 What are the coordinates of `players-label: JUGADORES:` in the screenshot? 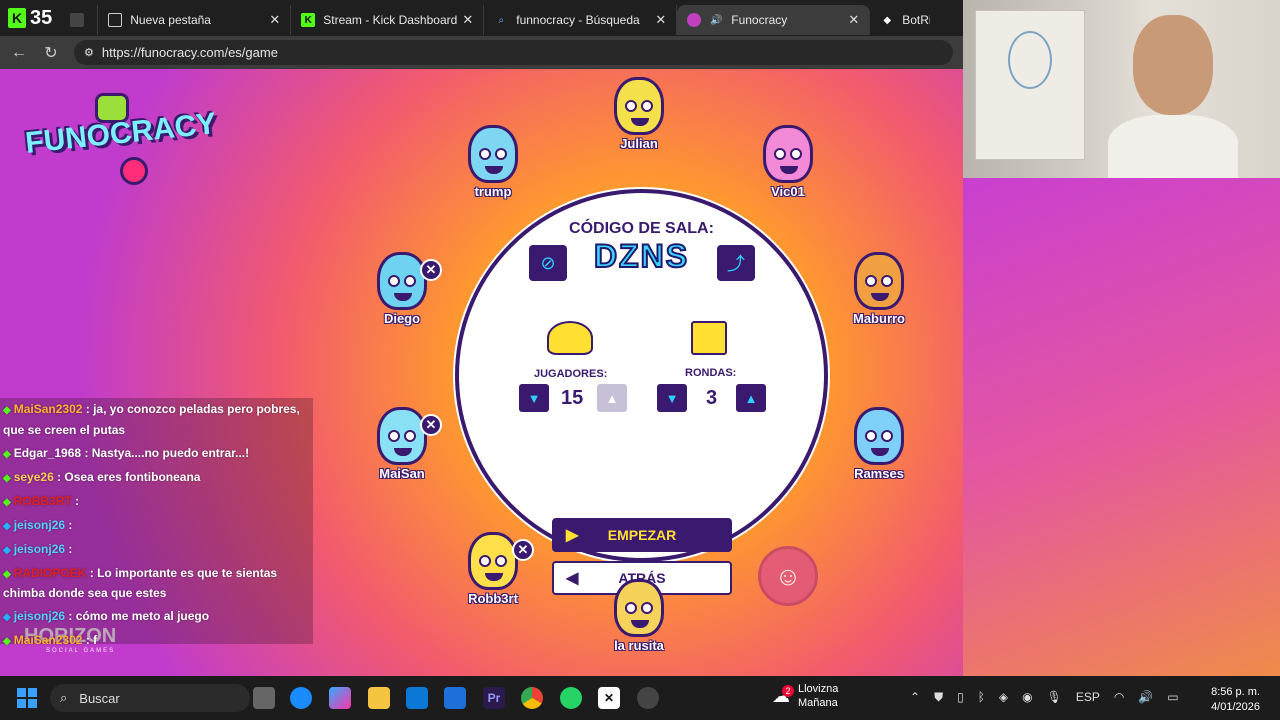 It's located at (571, 374).